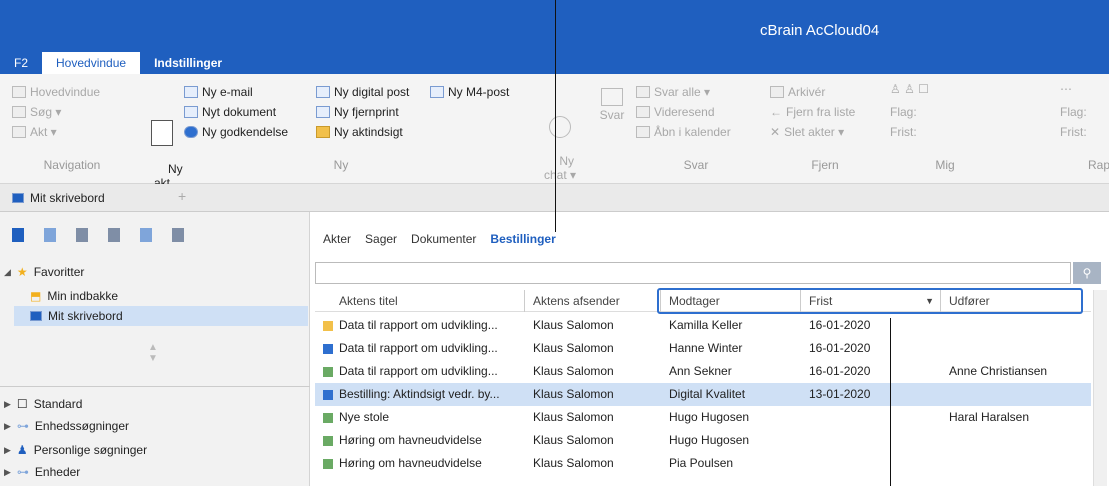  I want to click on add-tab-button: +, so click(182, 196).